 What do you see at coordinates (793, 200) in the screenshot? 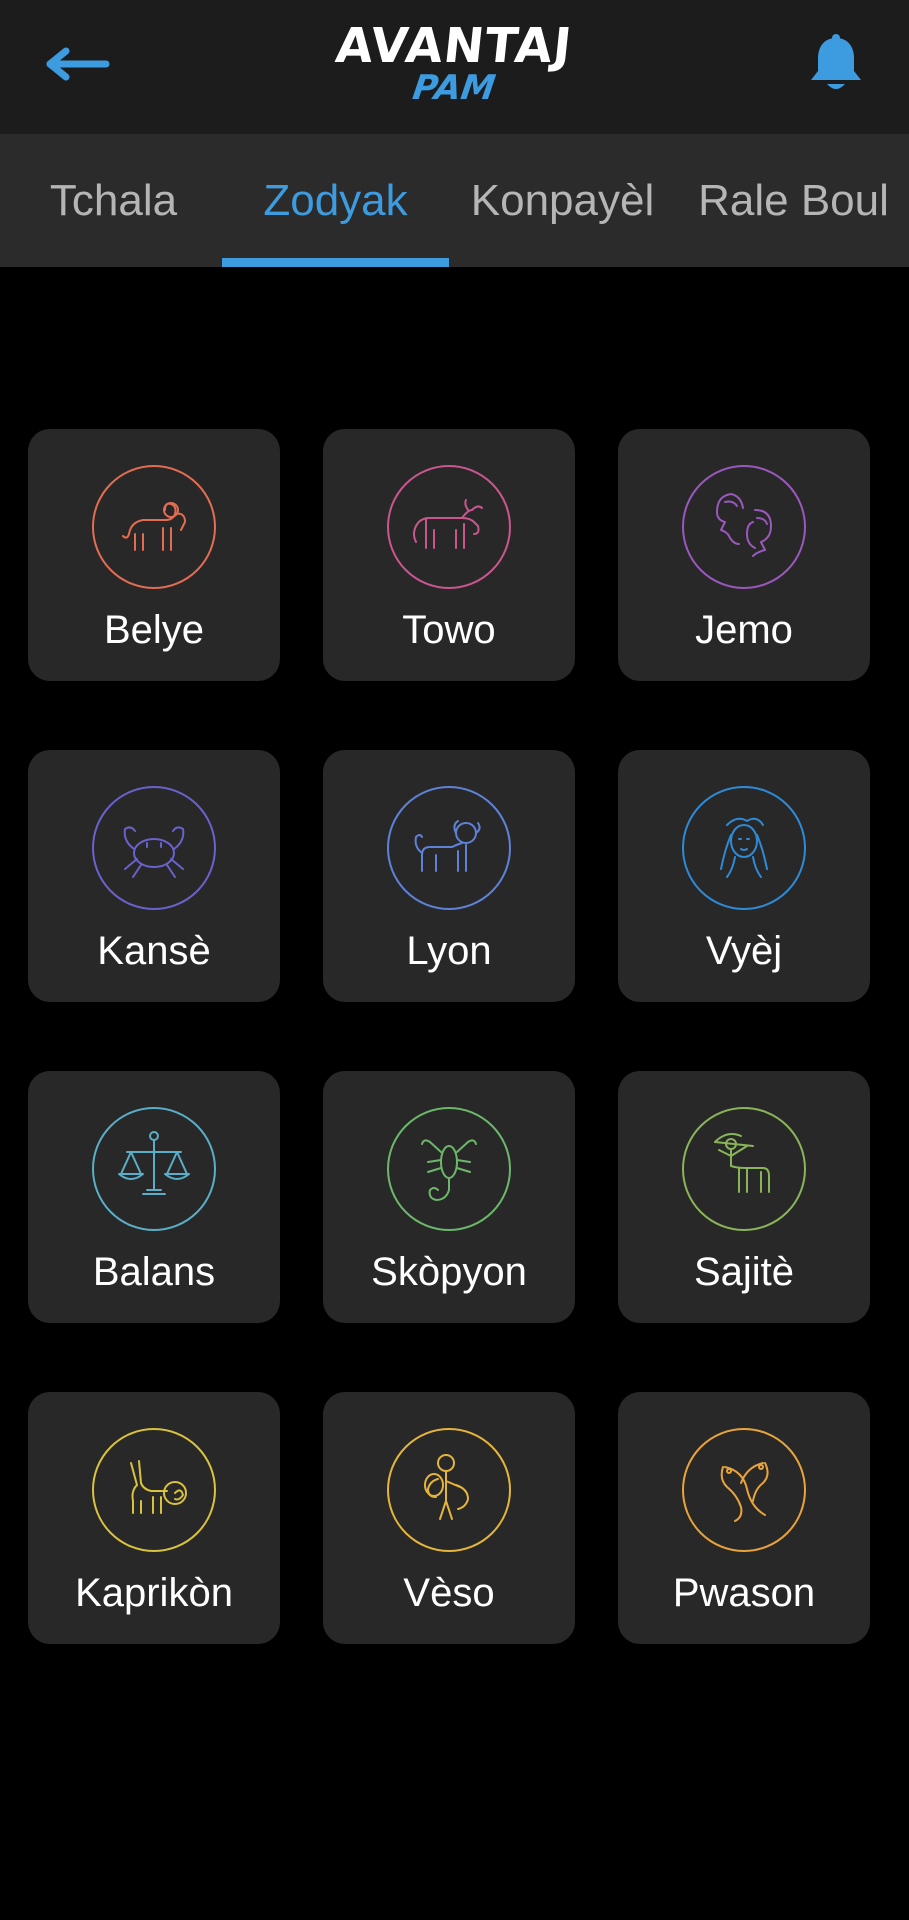
I see `tab-rale-boul: Rale Boul` at bounding box center [793, 200].